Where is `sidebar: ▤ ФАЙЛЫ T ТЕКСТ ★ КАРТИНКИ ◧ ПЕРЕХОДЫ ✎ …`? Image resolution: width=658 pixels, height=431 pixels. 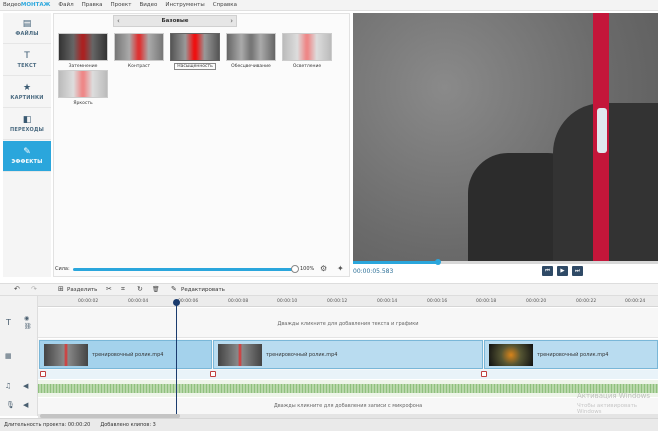
sidebar: ▤ ФАЙЛЫ T ТЕКСТ ★ КАРТИНКИ ◧ ПЕРЕХОДЫ ✎ … is located at coordinates (27, 145).